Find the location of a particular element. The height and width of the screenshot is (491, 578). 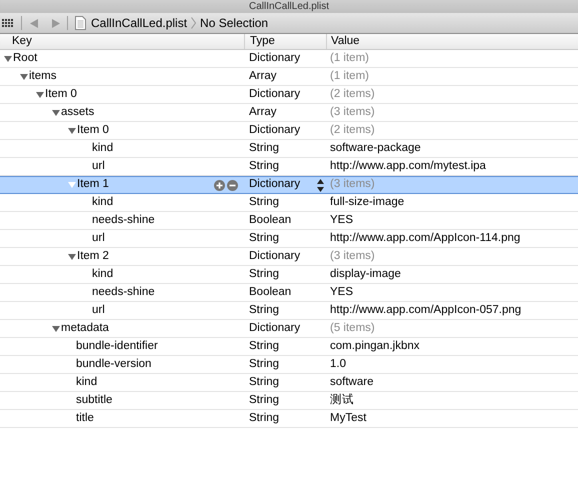

tree-row: title String MyTest is located at coordinates (289, 419).